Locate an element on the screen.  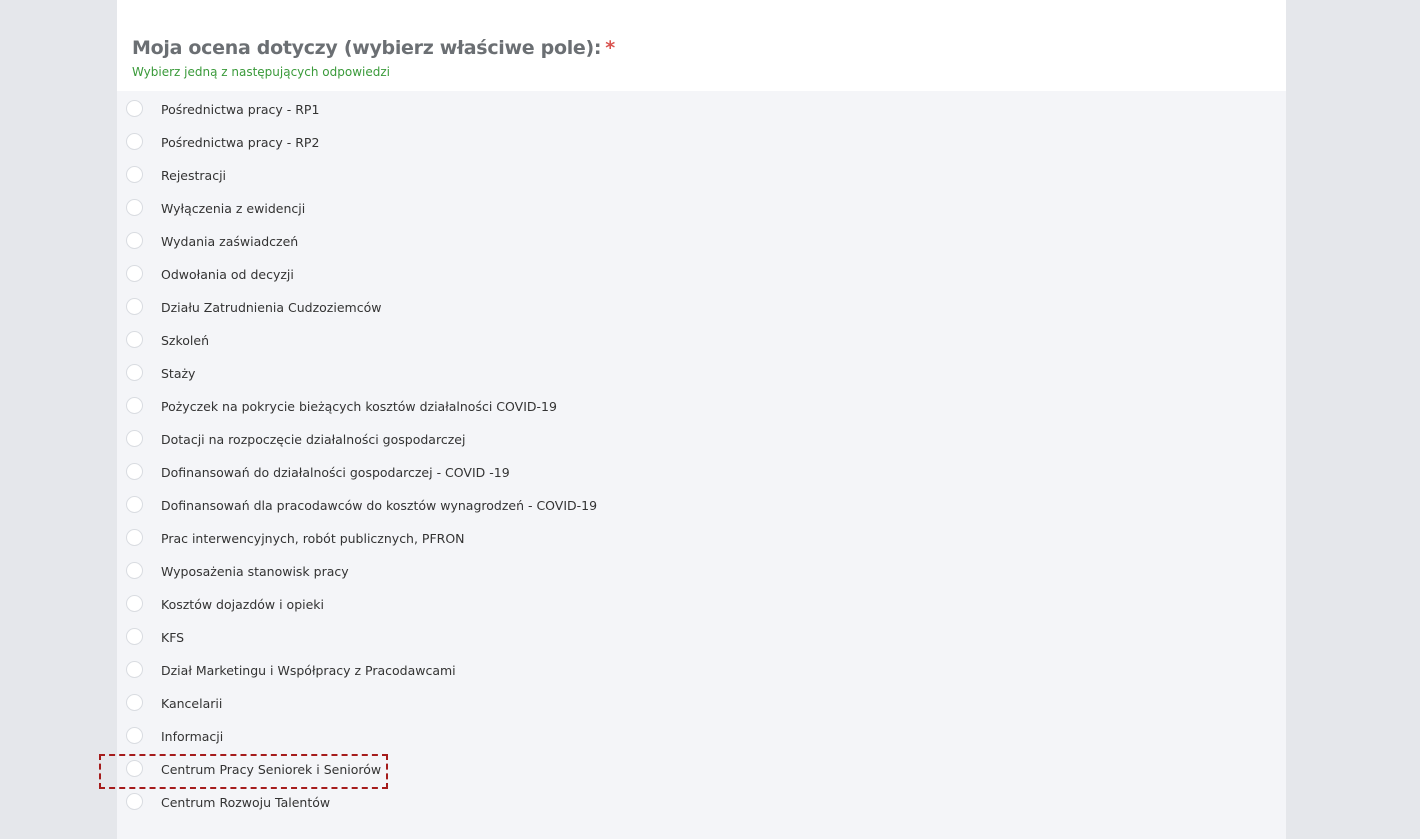
answer-option-8: Staży is located at coordinates (701, 381).